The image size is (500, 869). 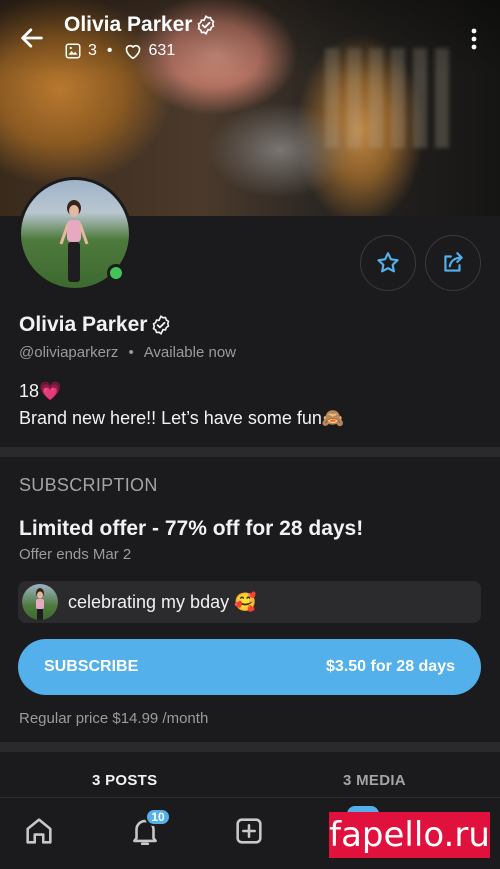 What do you see at coordinates (390, 666) in the screenshot?
I see `subscribe-price: $3.50 for 28 days` at bounding box center [390, 666].